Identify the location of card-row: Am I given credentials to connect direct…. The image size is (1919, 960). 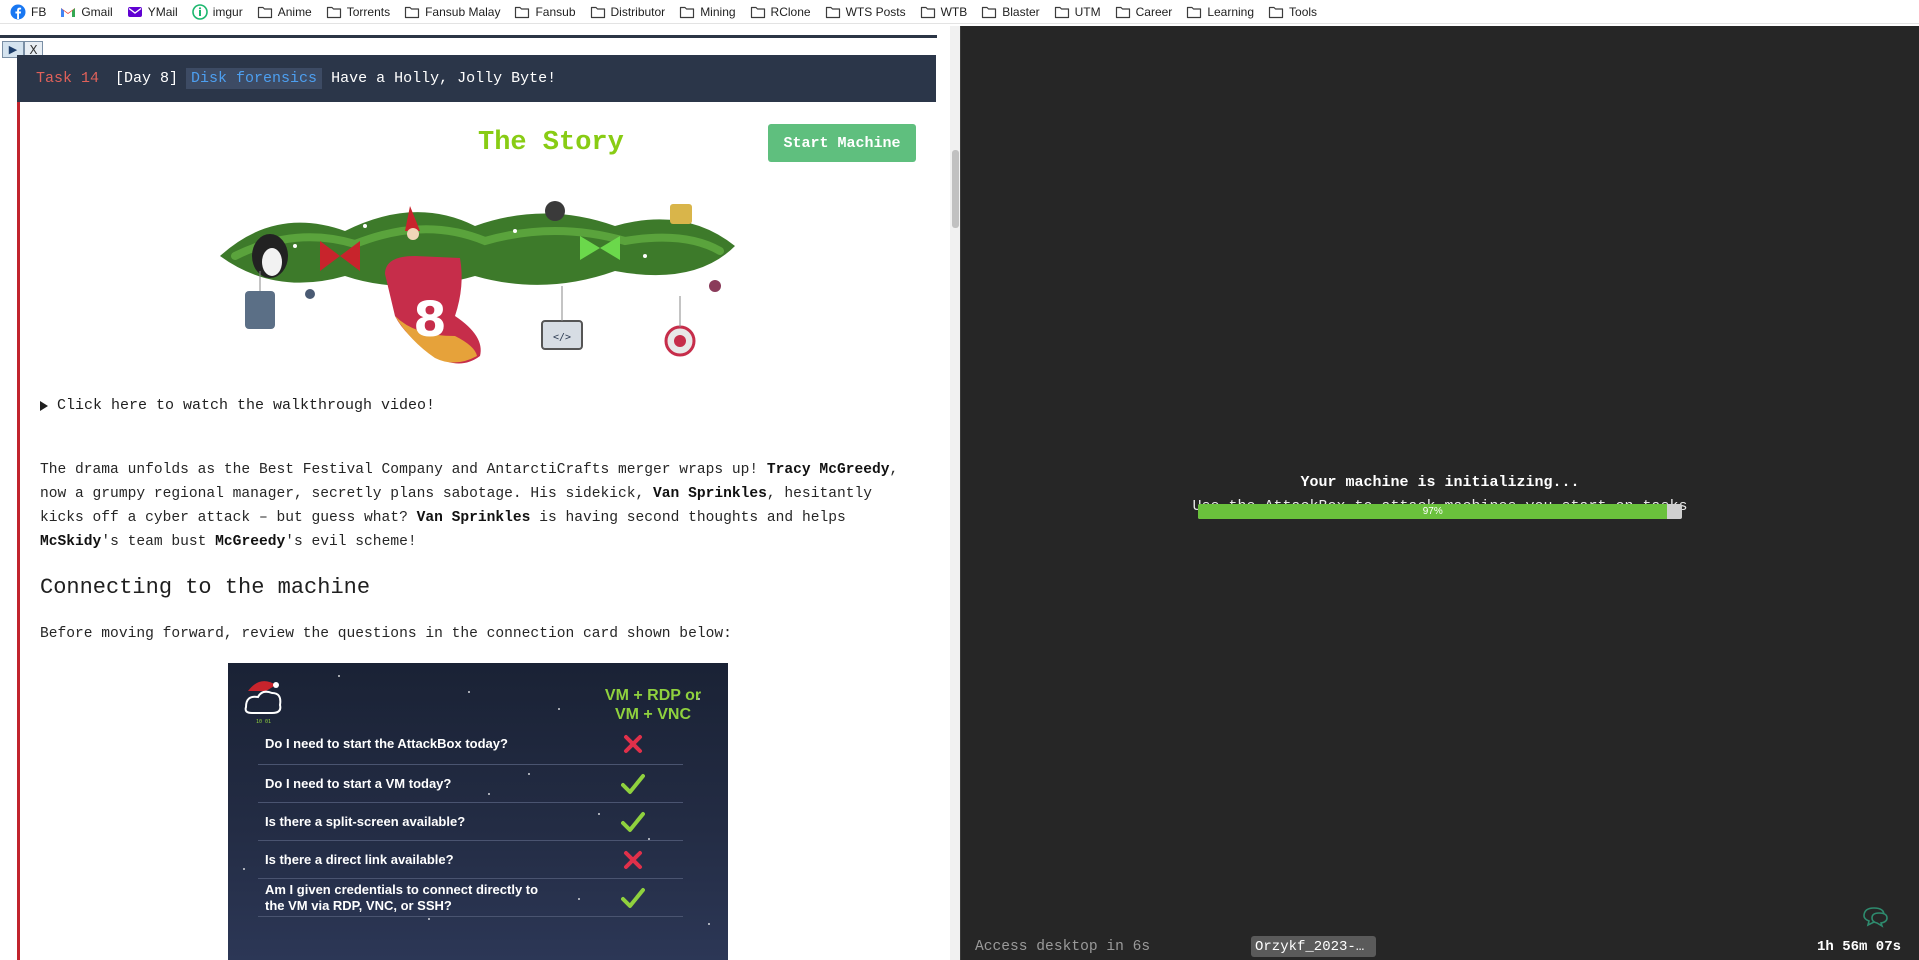
(470, 898).